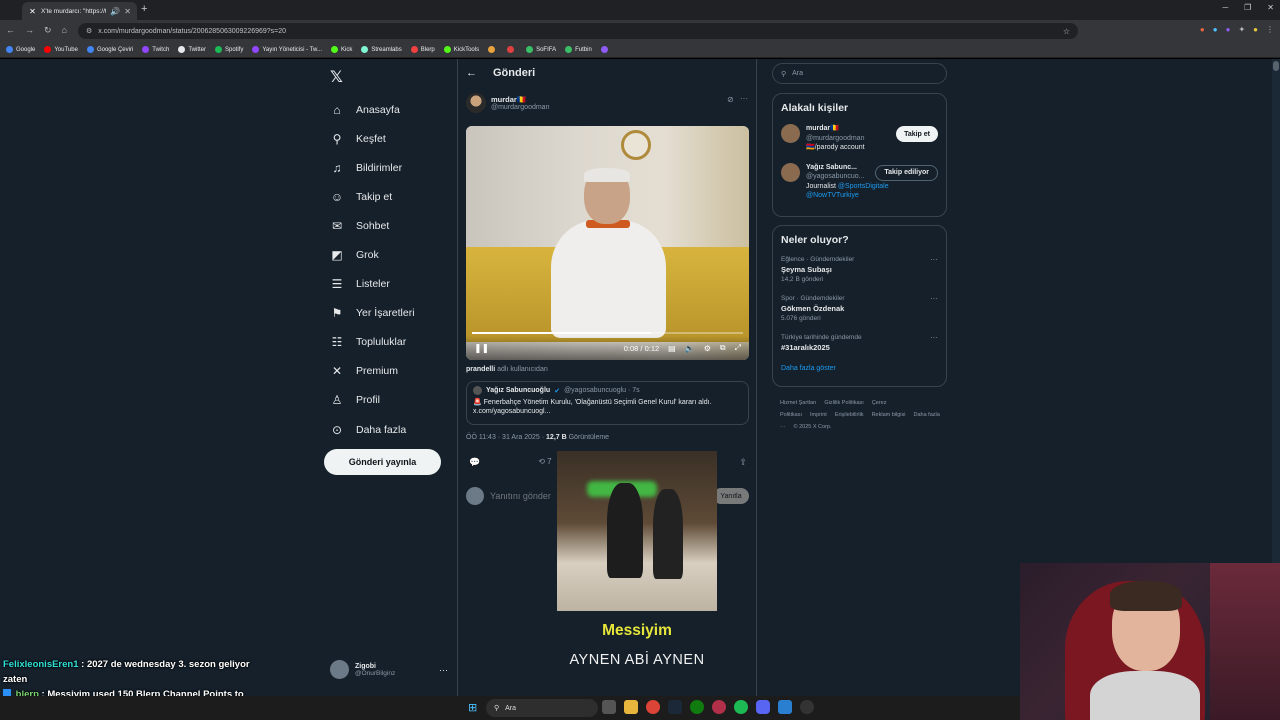  Describe the element at coordinates (707, 348) in the screenshot. I see `settings-icon: ⚙` at that location.